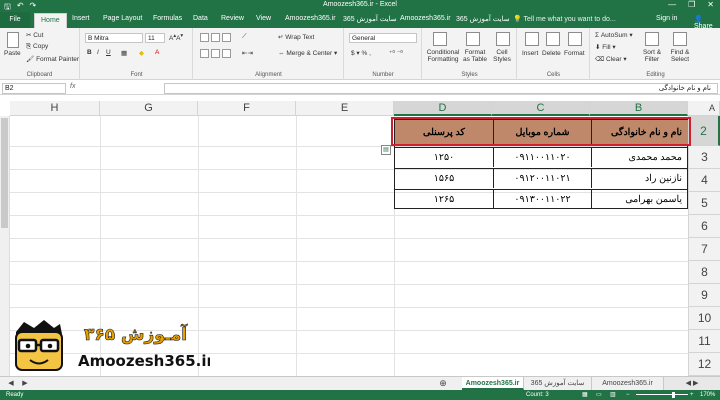  Describe the element at coordinates (5, 246) in the screenshot. I see `vertical-scrollbar` at that location.